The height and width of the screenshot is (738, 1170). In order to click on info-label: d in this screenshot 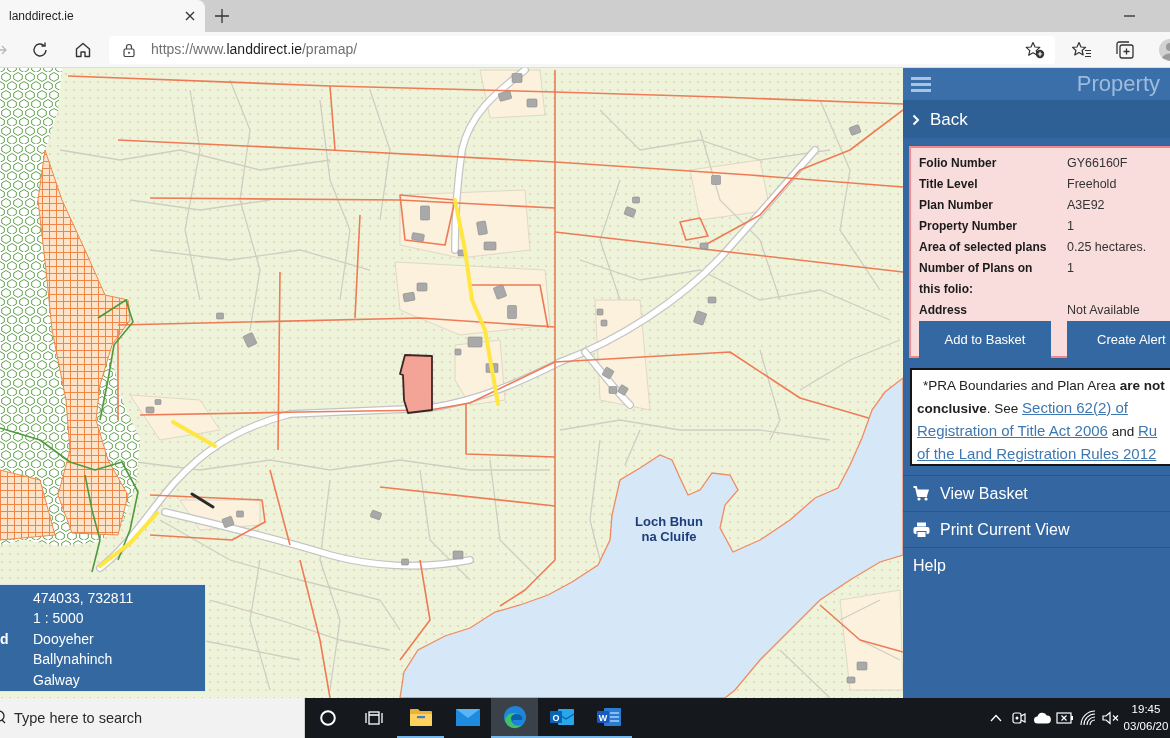, I will do `click(4, 638)`.